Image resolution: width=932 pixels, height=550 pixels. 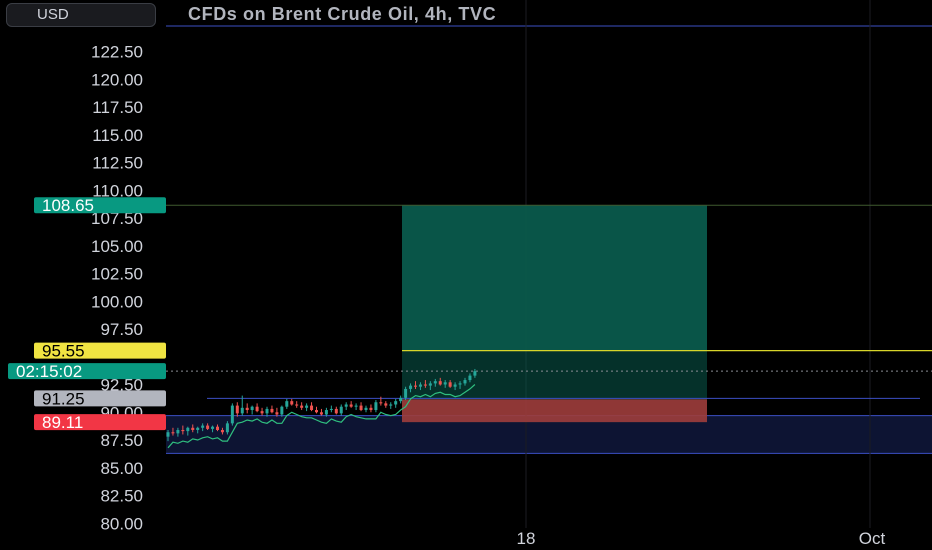 I want to click on y-tick-label: 97.50, so click(x=121, y=329).